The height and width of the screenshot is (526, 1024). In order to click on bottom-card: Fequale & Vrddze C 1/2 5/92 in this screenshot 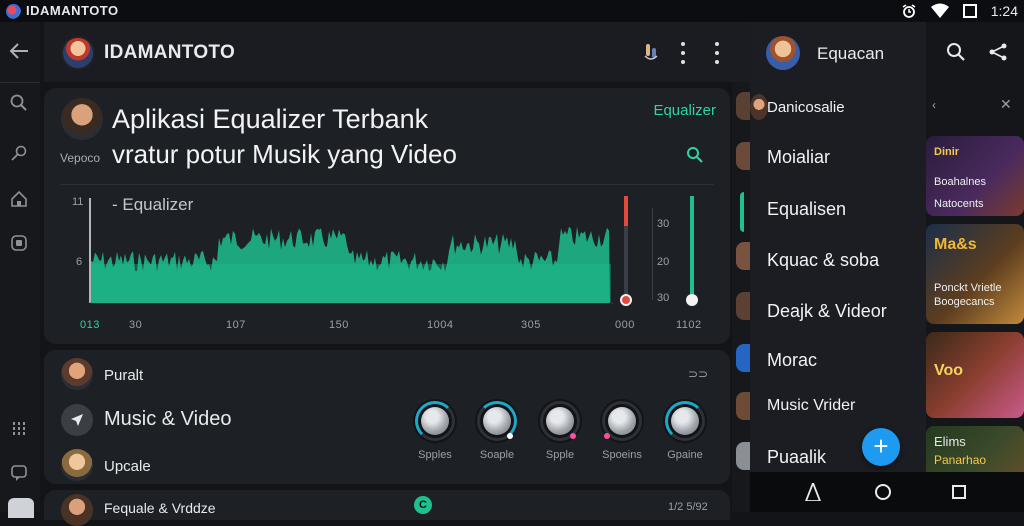, I will do `click(387, 508)`.